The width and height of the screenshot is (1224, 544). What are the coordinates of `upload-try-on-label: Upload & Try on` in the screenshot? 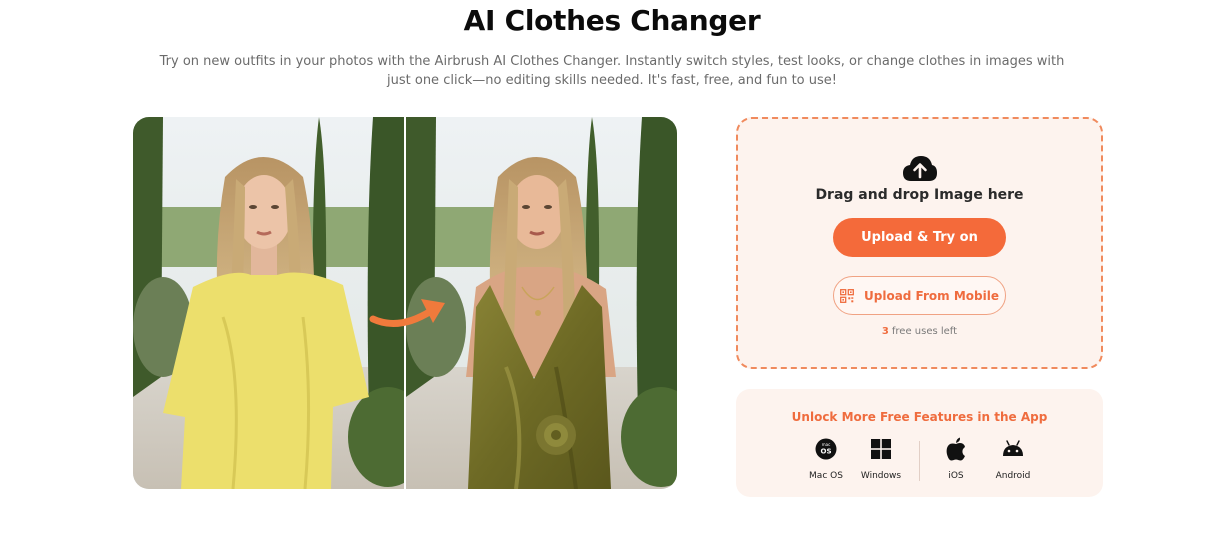 It's located at (919, 237).